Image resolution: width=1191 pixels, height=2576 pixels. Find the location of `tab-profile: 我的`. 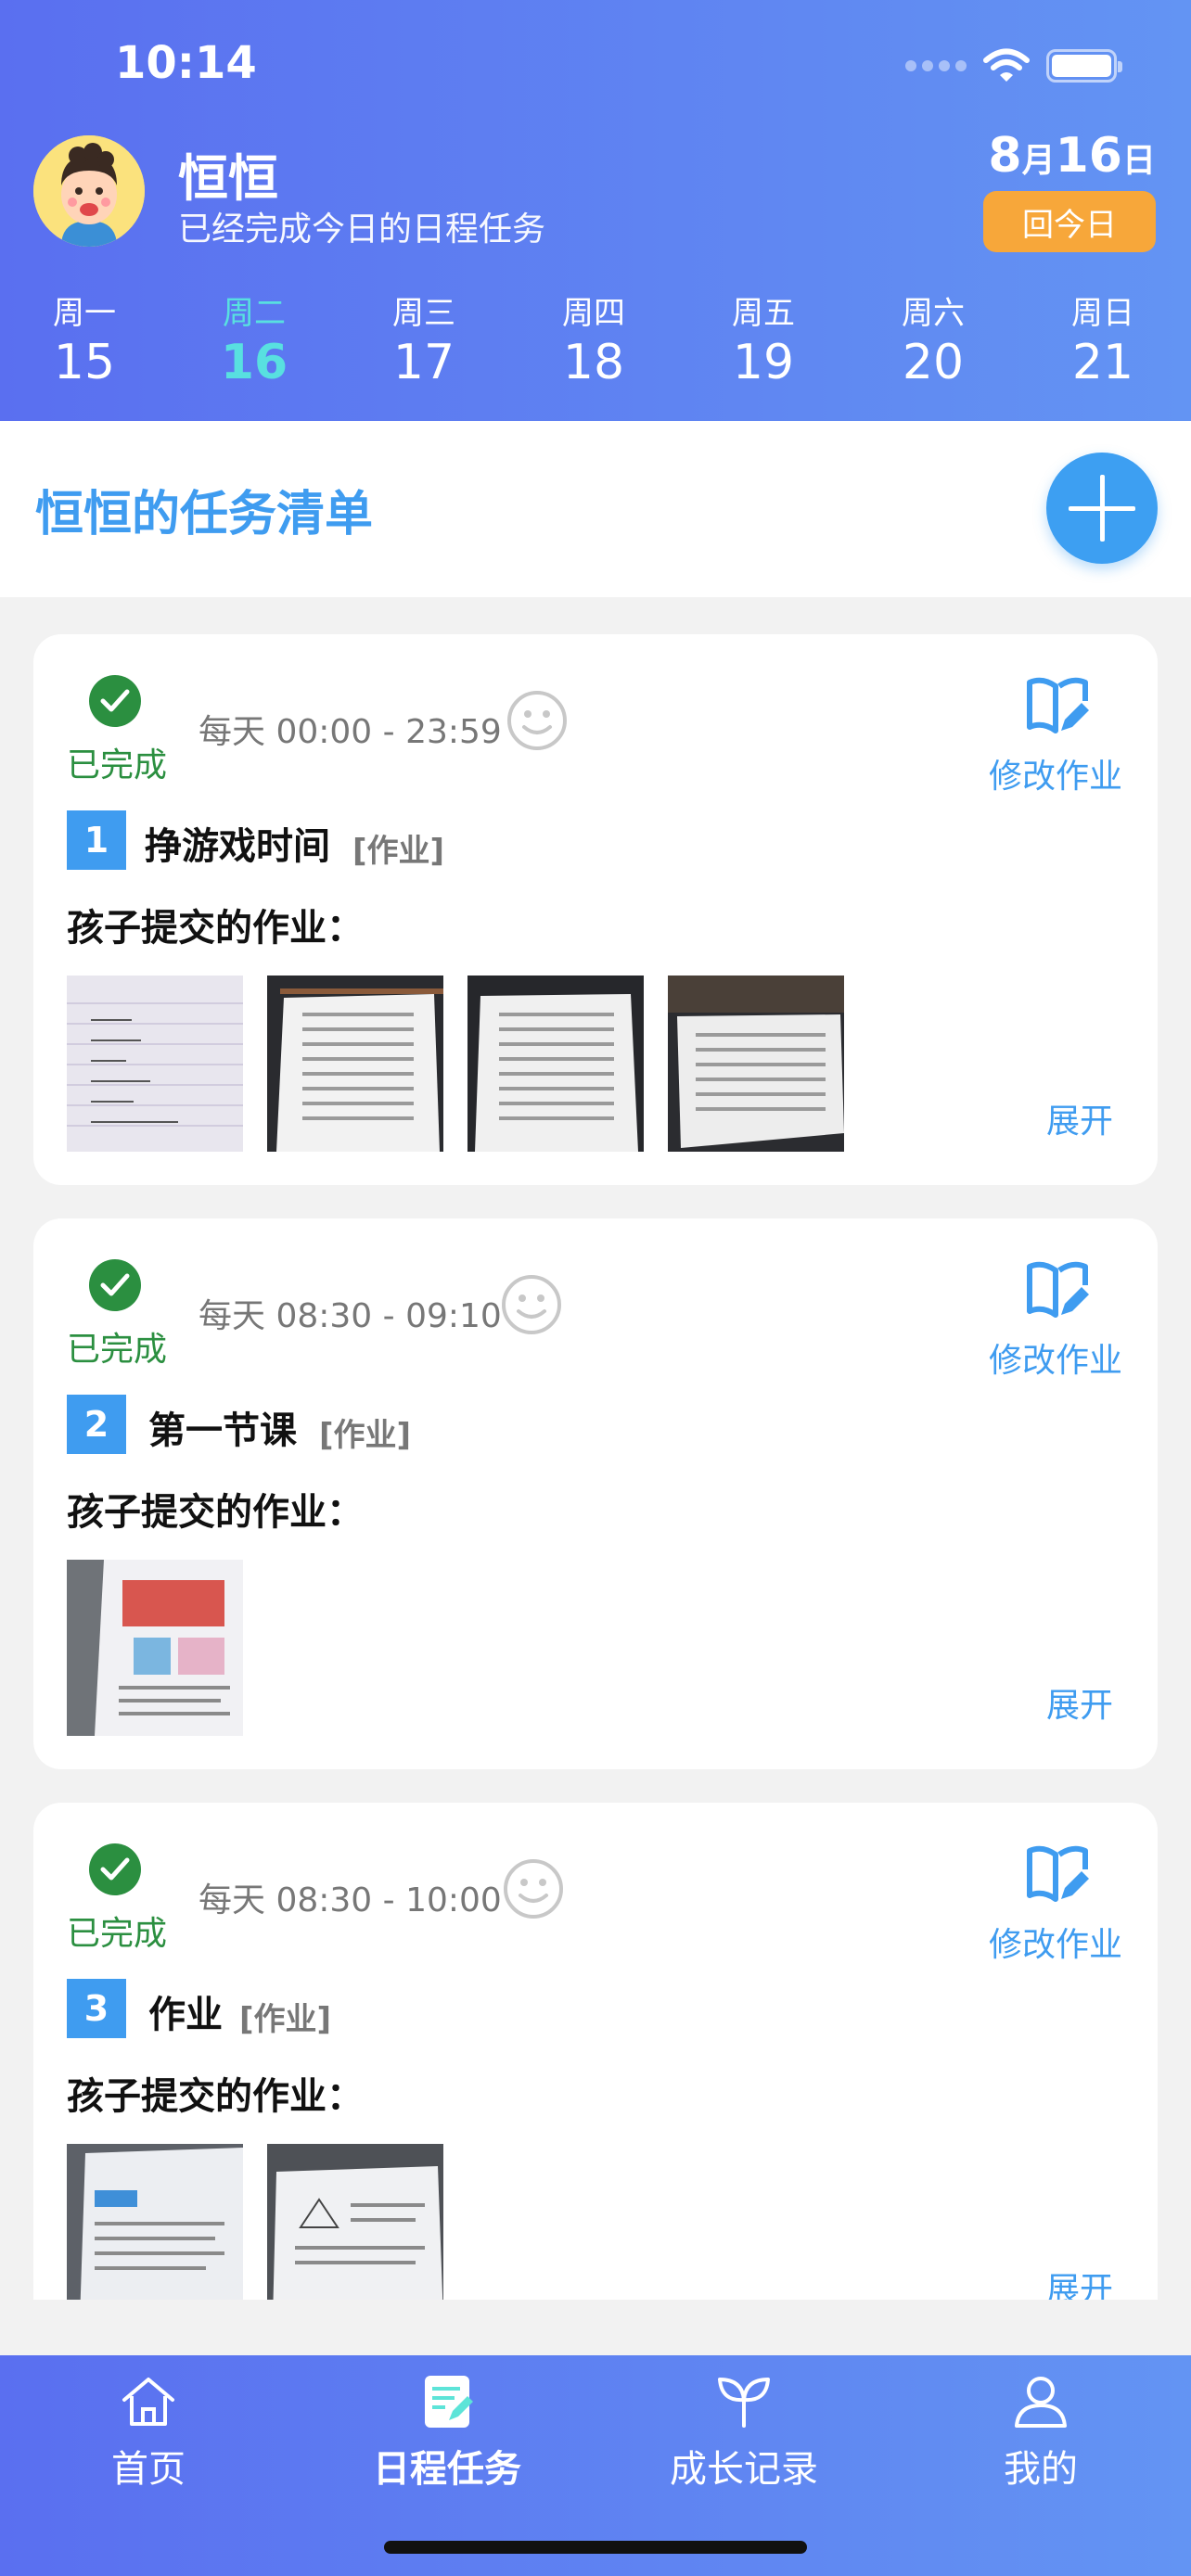

tab-profile: 我的 is located at coordinates (1040, 2430).